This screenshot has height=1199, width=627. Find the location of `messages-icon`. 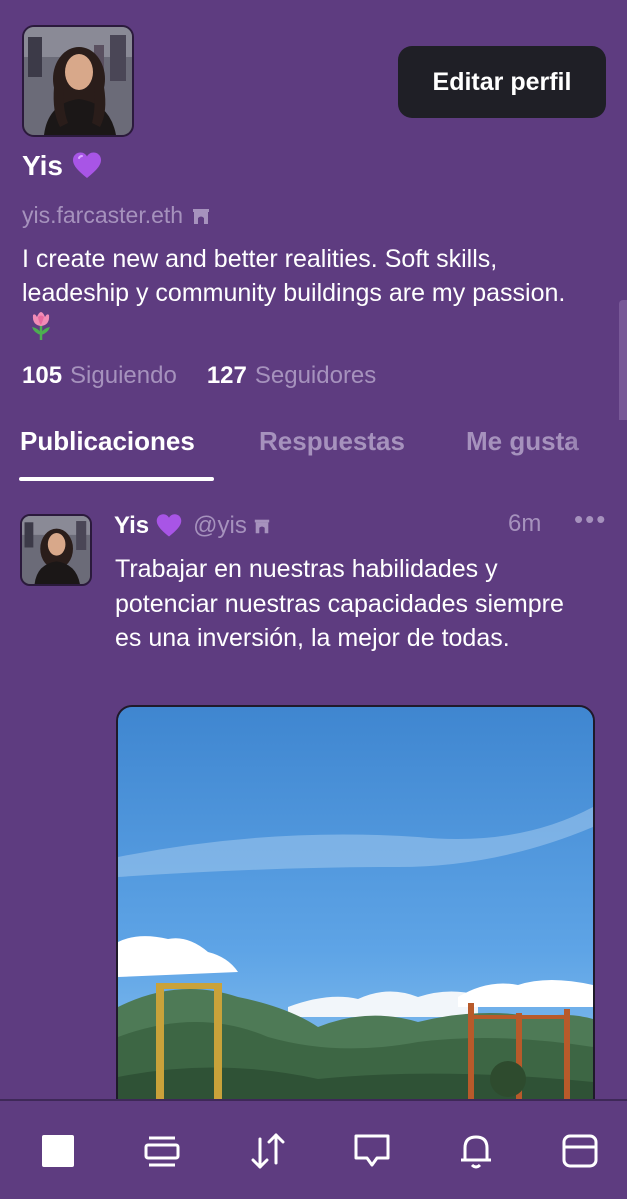

messages-icon is located at coordinates (372, 1151).